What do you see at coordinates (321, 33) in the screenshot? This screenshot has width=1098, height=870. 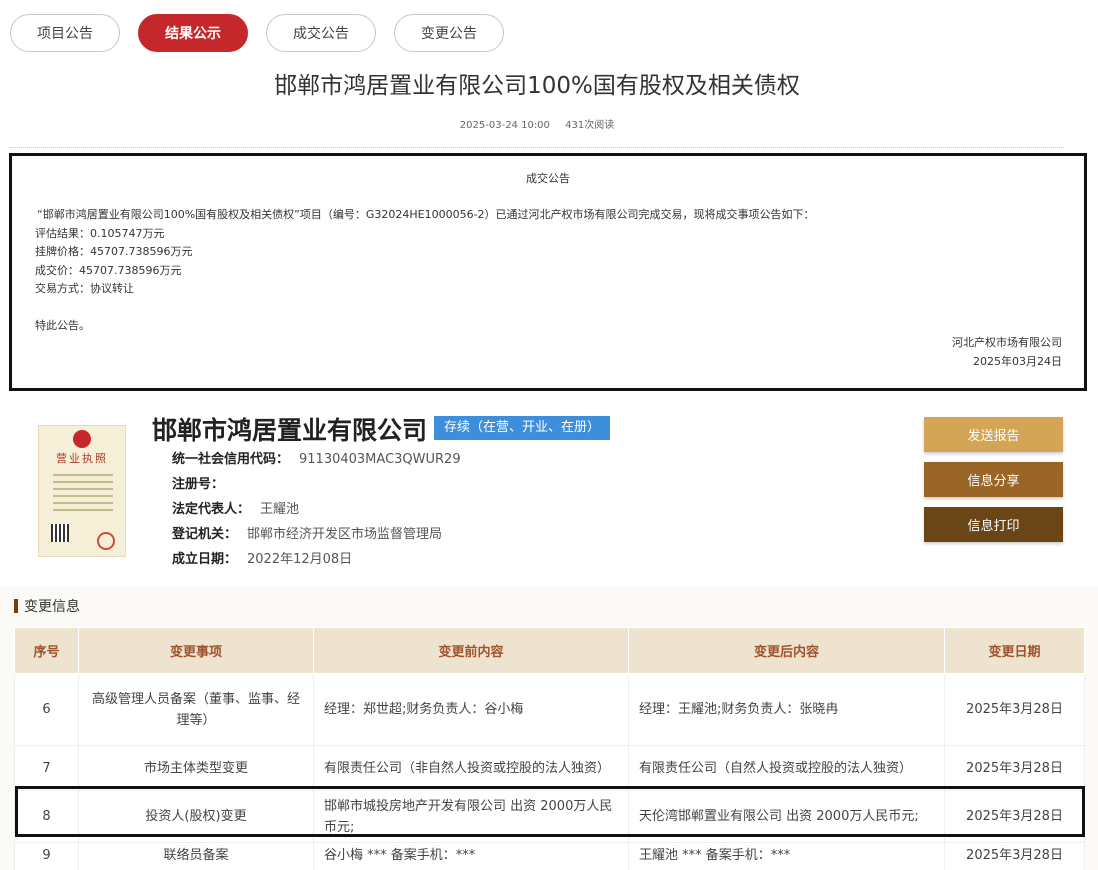 I see `tab-deal-notice: 成交公告` at bounding box center [321, 33].